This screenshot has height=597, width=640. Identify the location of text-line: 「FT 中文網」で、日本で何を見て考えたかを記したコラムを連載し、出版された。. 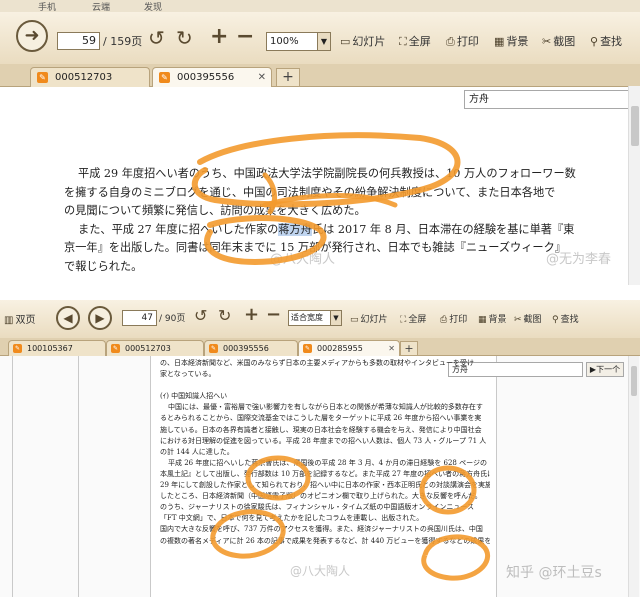
(292, 518).